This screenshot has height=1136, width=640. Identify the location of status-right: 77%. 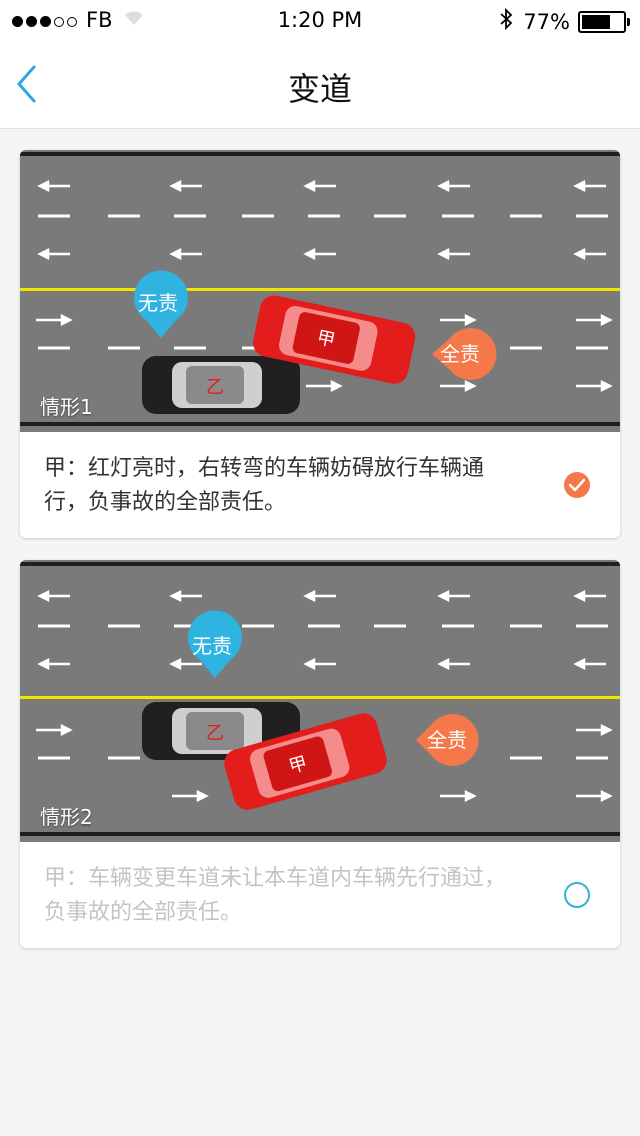
(564, 21).